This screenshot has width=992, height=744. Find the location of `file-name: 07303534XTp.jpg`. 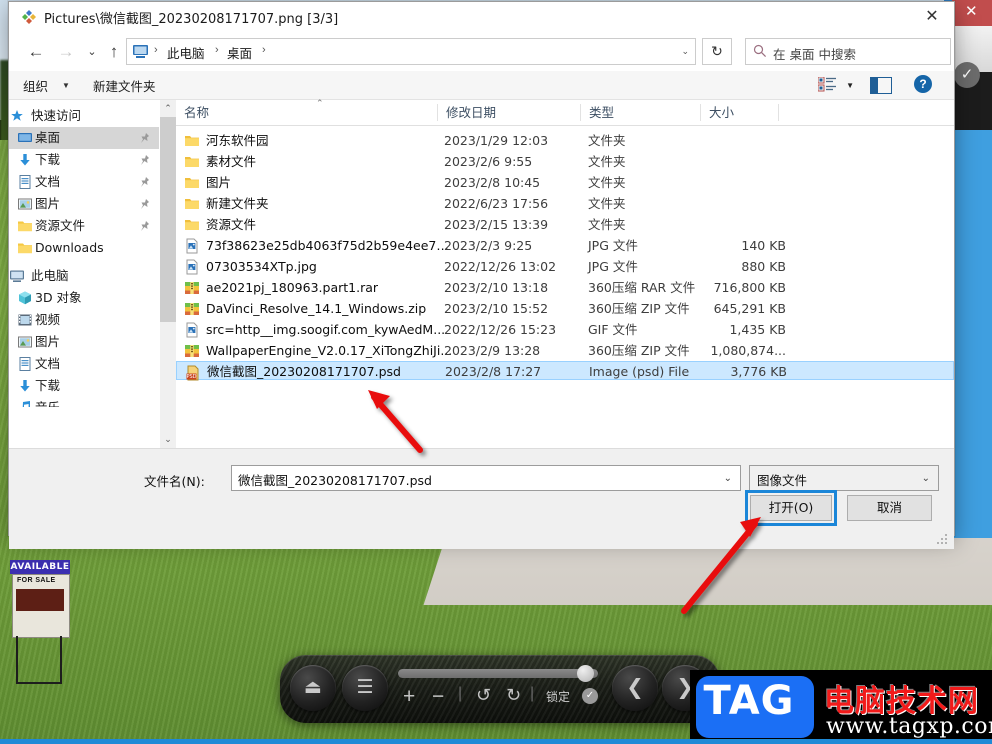

file-name: 07303534XTp.jpg is located at coordinates (261, 266).